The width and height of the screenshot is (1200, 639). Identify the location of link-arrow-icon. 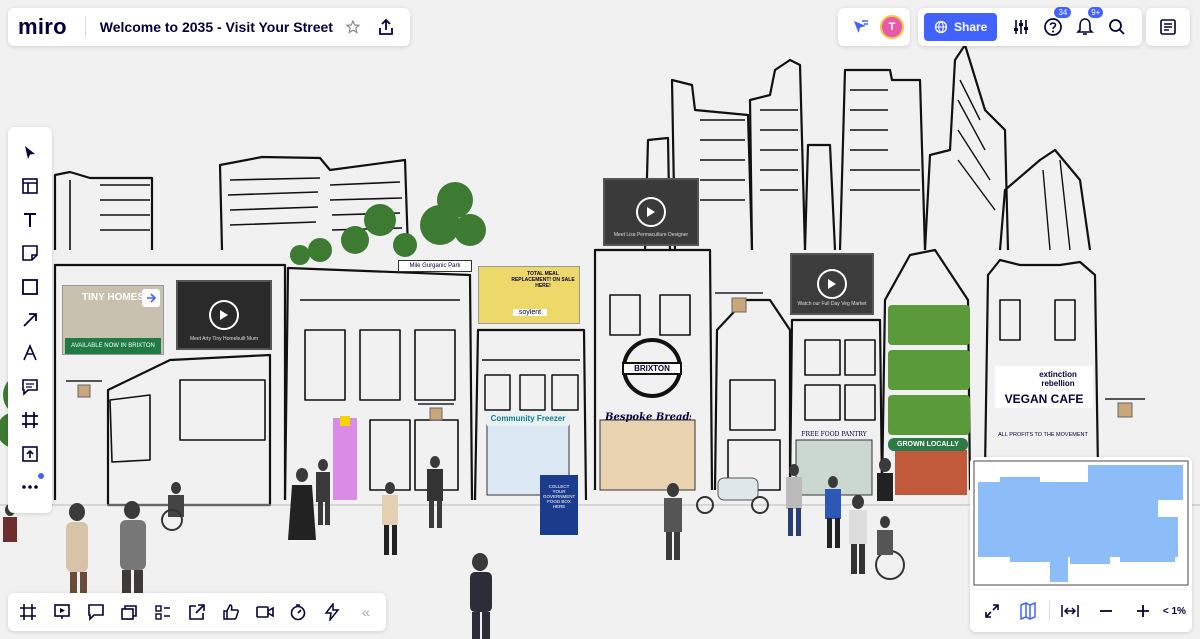
(151, 298).